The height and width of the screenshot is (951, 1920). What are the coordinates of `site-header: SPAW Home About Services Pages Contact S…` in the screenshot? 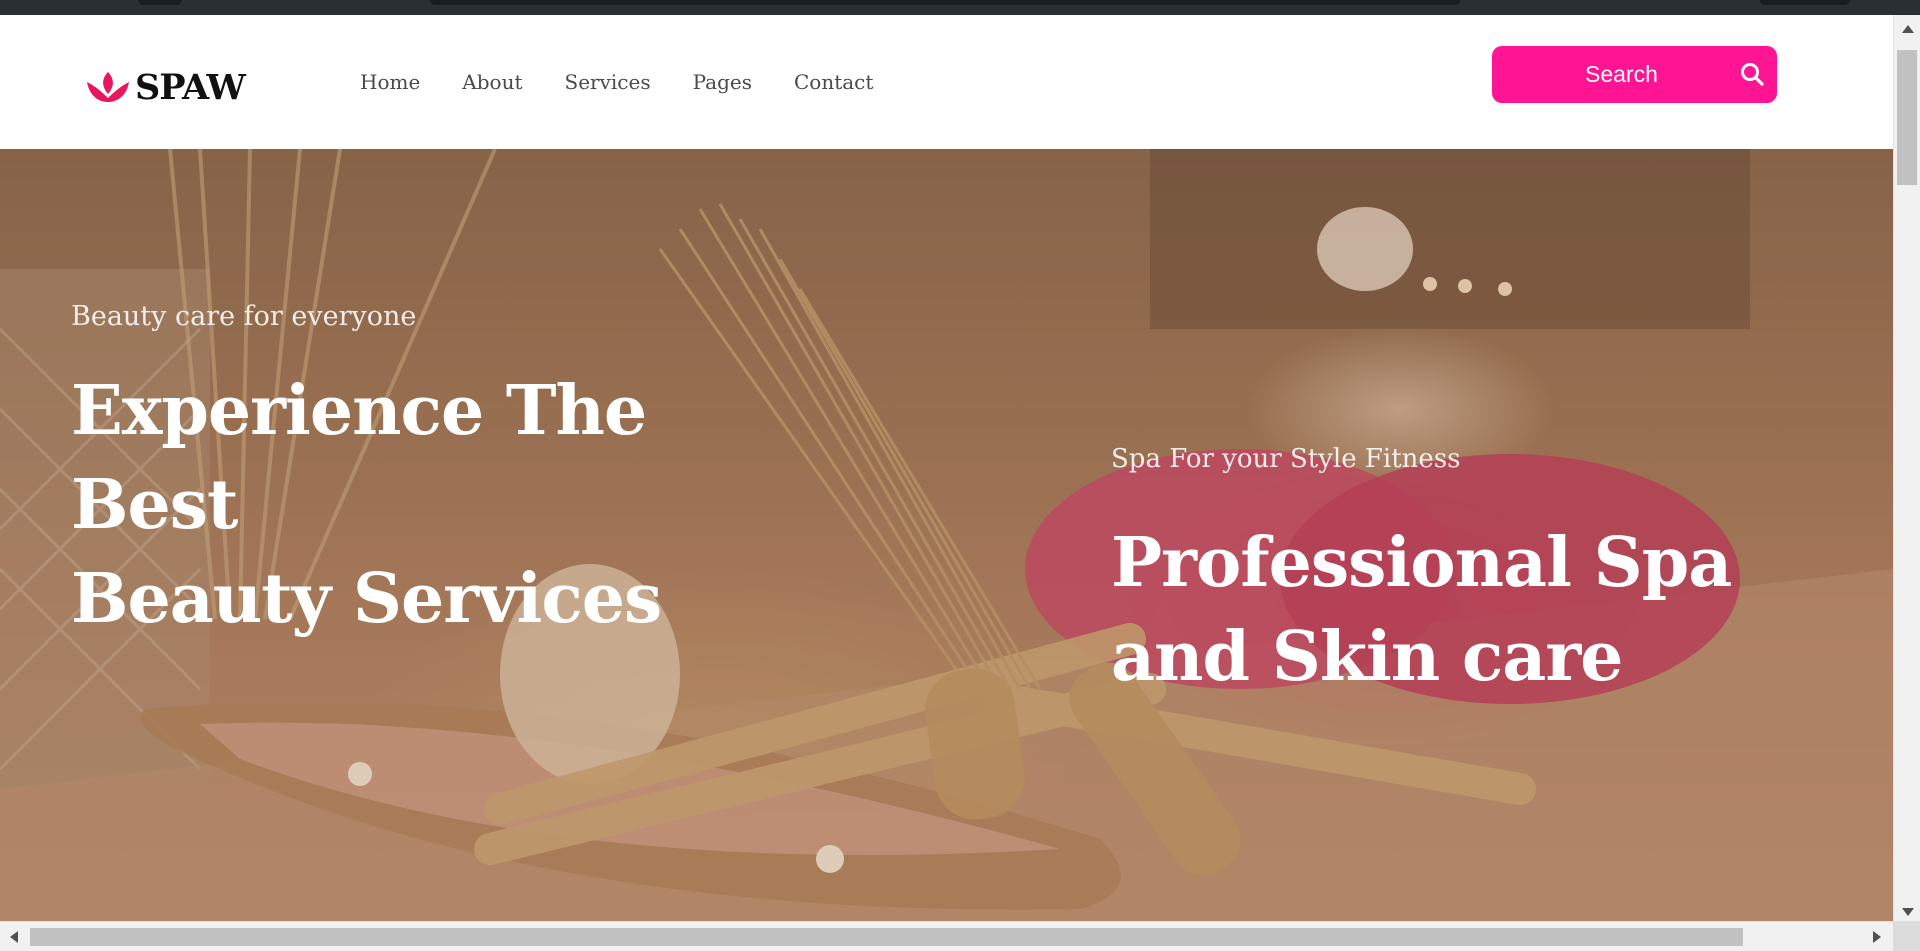 It's located at (946, 82).